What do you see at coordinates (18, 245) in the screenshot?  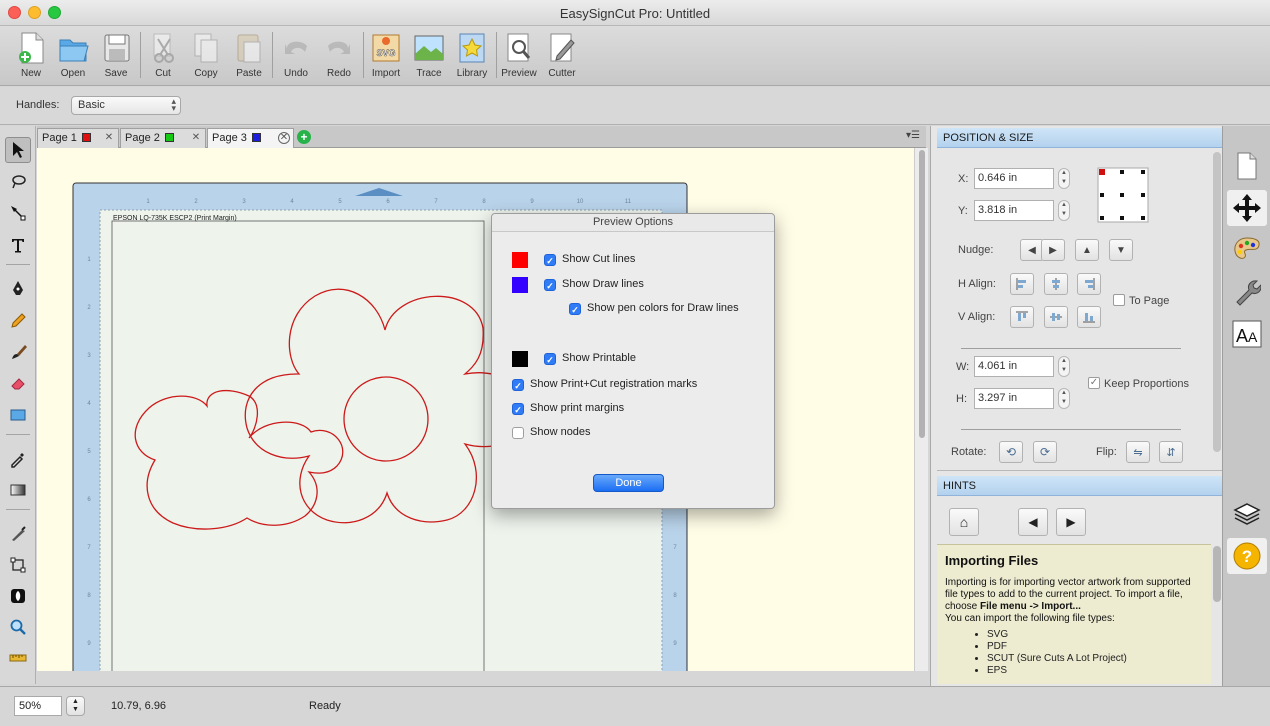 I see `text-tool` at bounding box center [18, 245].